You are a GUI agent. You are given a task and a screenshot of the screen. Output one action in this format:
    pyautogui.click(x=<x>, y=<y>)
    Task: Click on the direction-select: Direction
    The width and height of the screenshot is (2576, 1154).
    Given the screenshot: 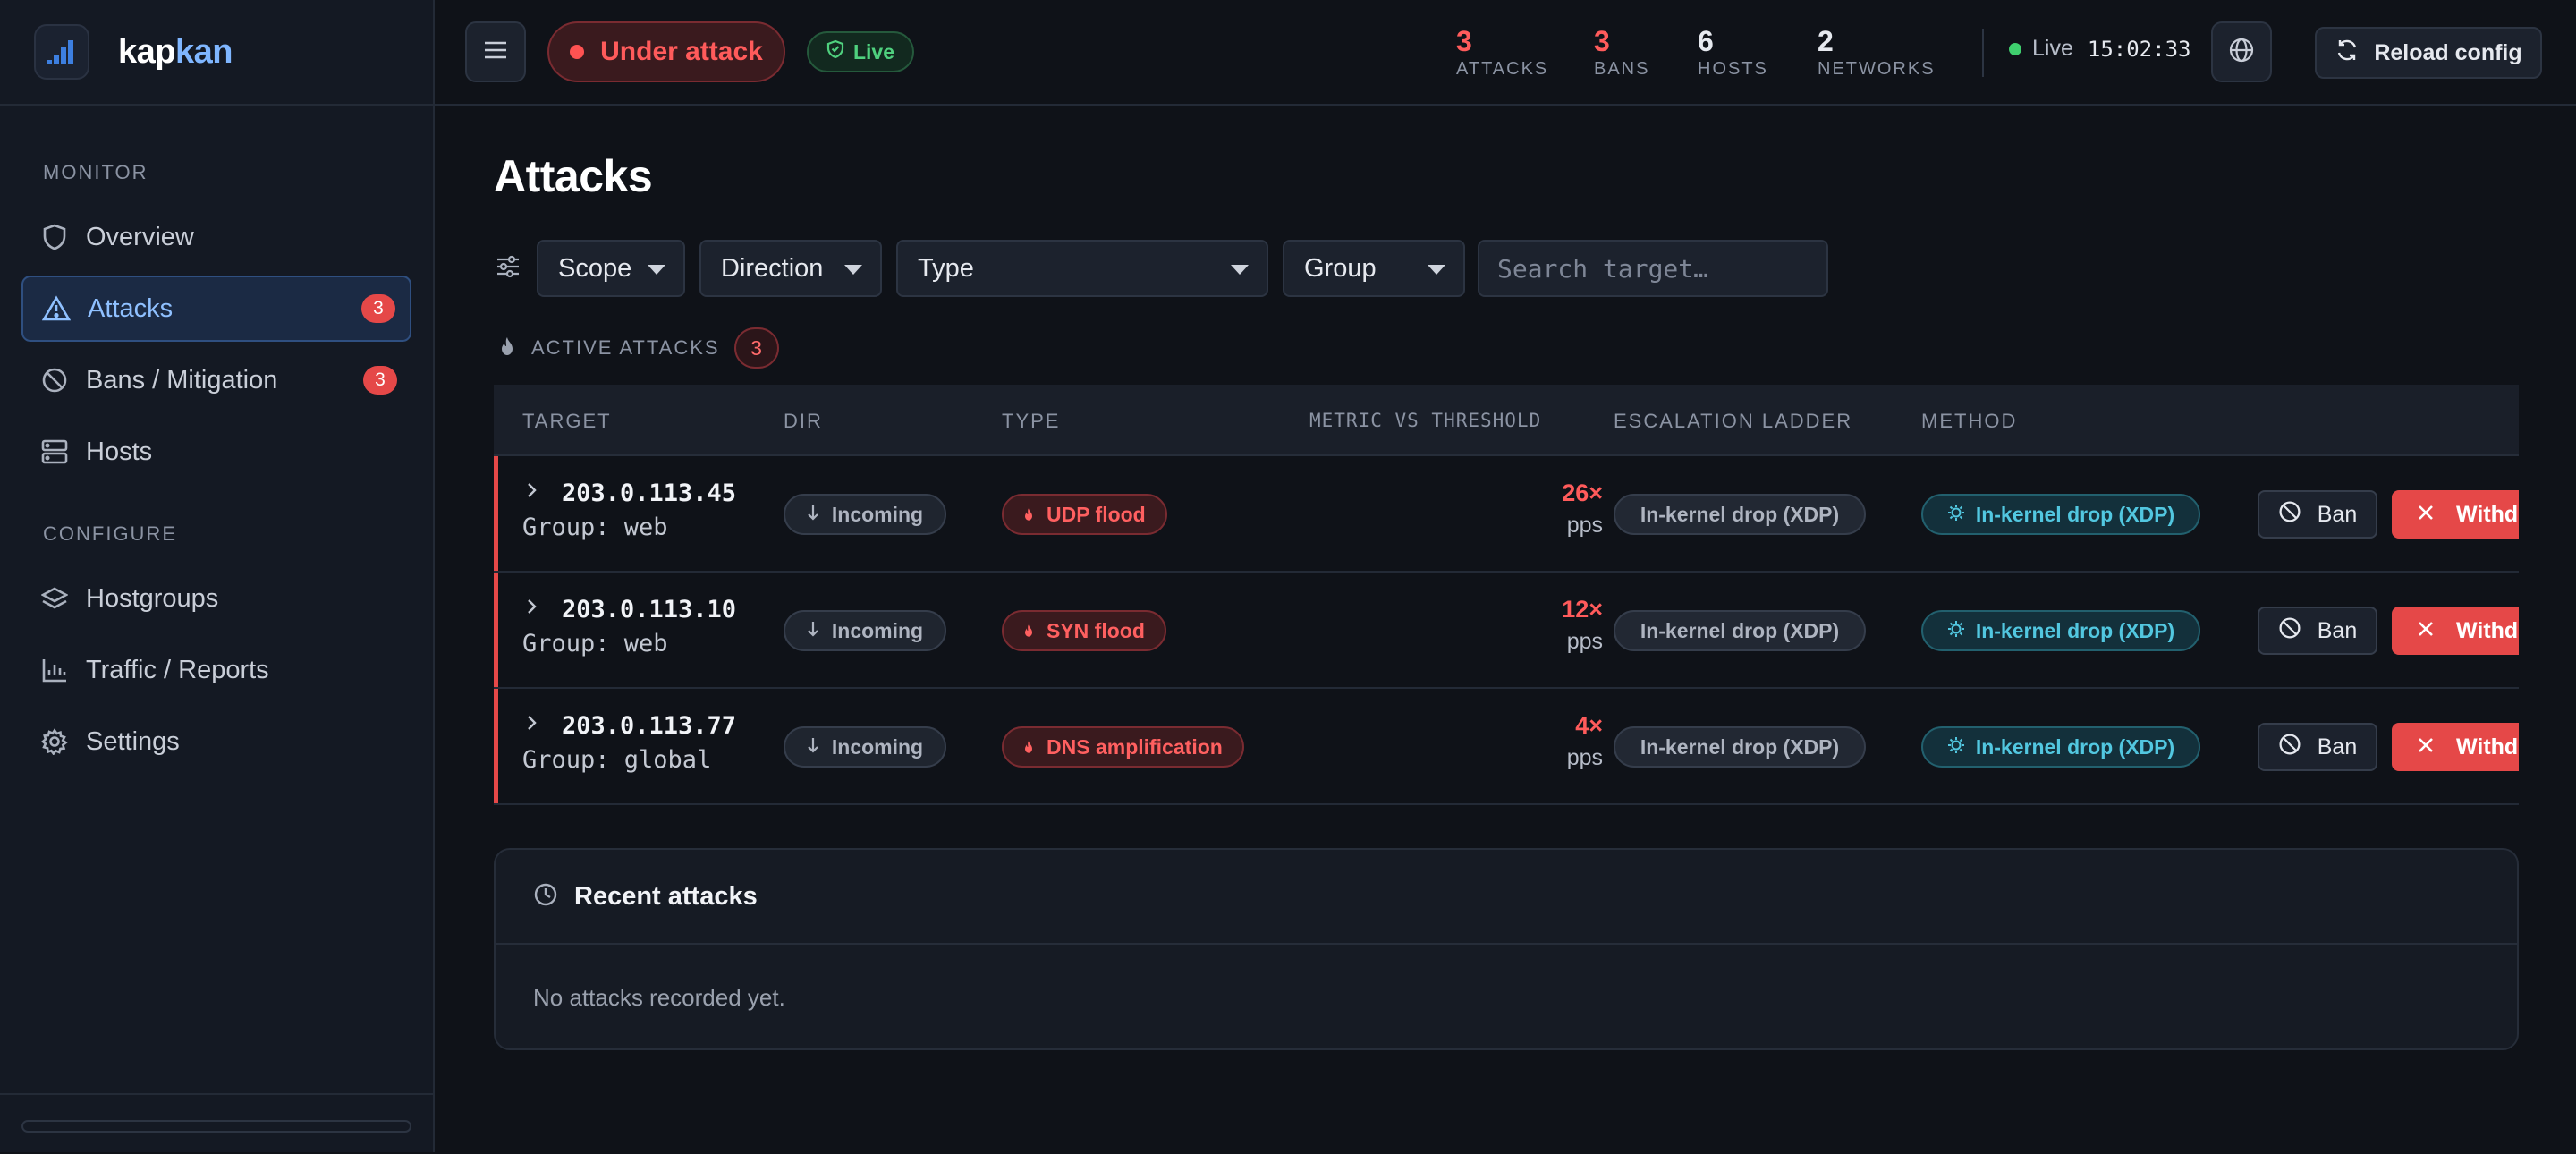 What is the action you would take?
    pyautogui.click(x=790, y=268)
    